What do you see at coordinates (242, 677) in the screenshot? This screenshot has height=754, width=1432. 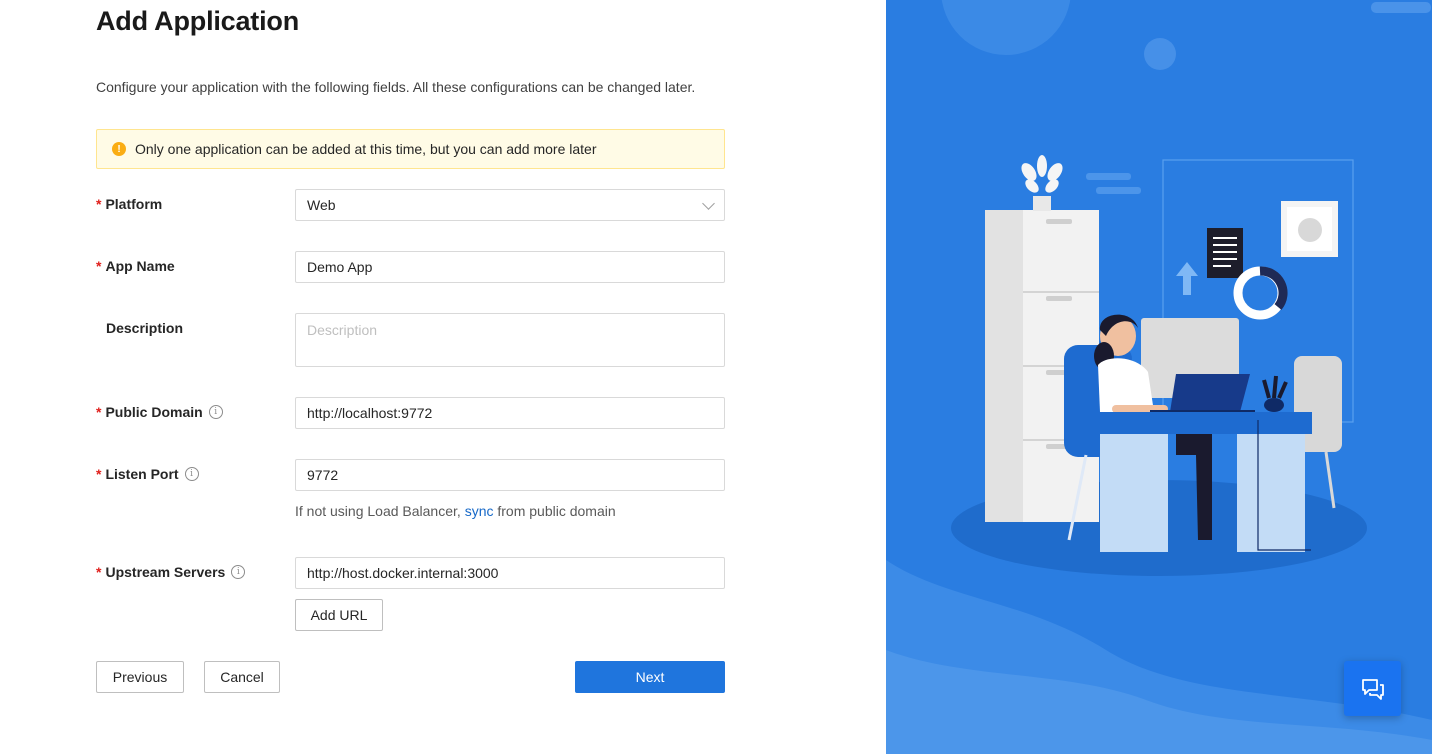 I see `cancel-button: Cancel` at bounding box center [242, 677].